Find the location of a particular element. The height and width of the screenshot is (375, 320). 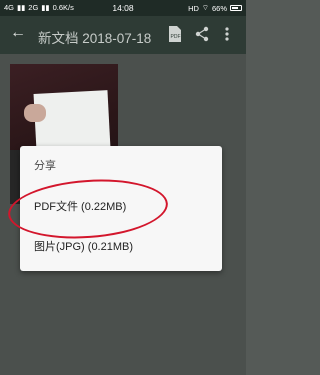

battery-percent: 66% is located at coordinates (219, 8).